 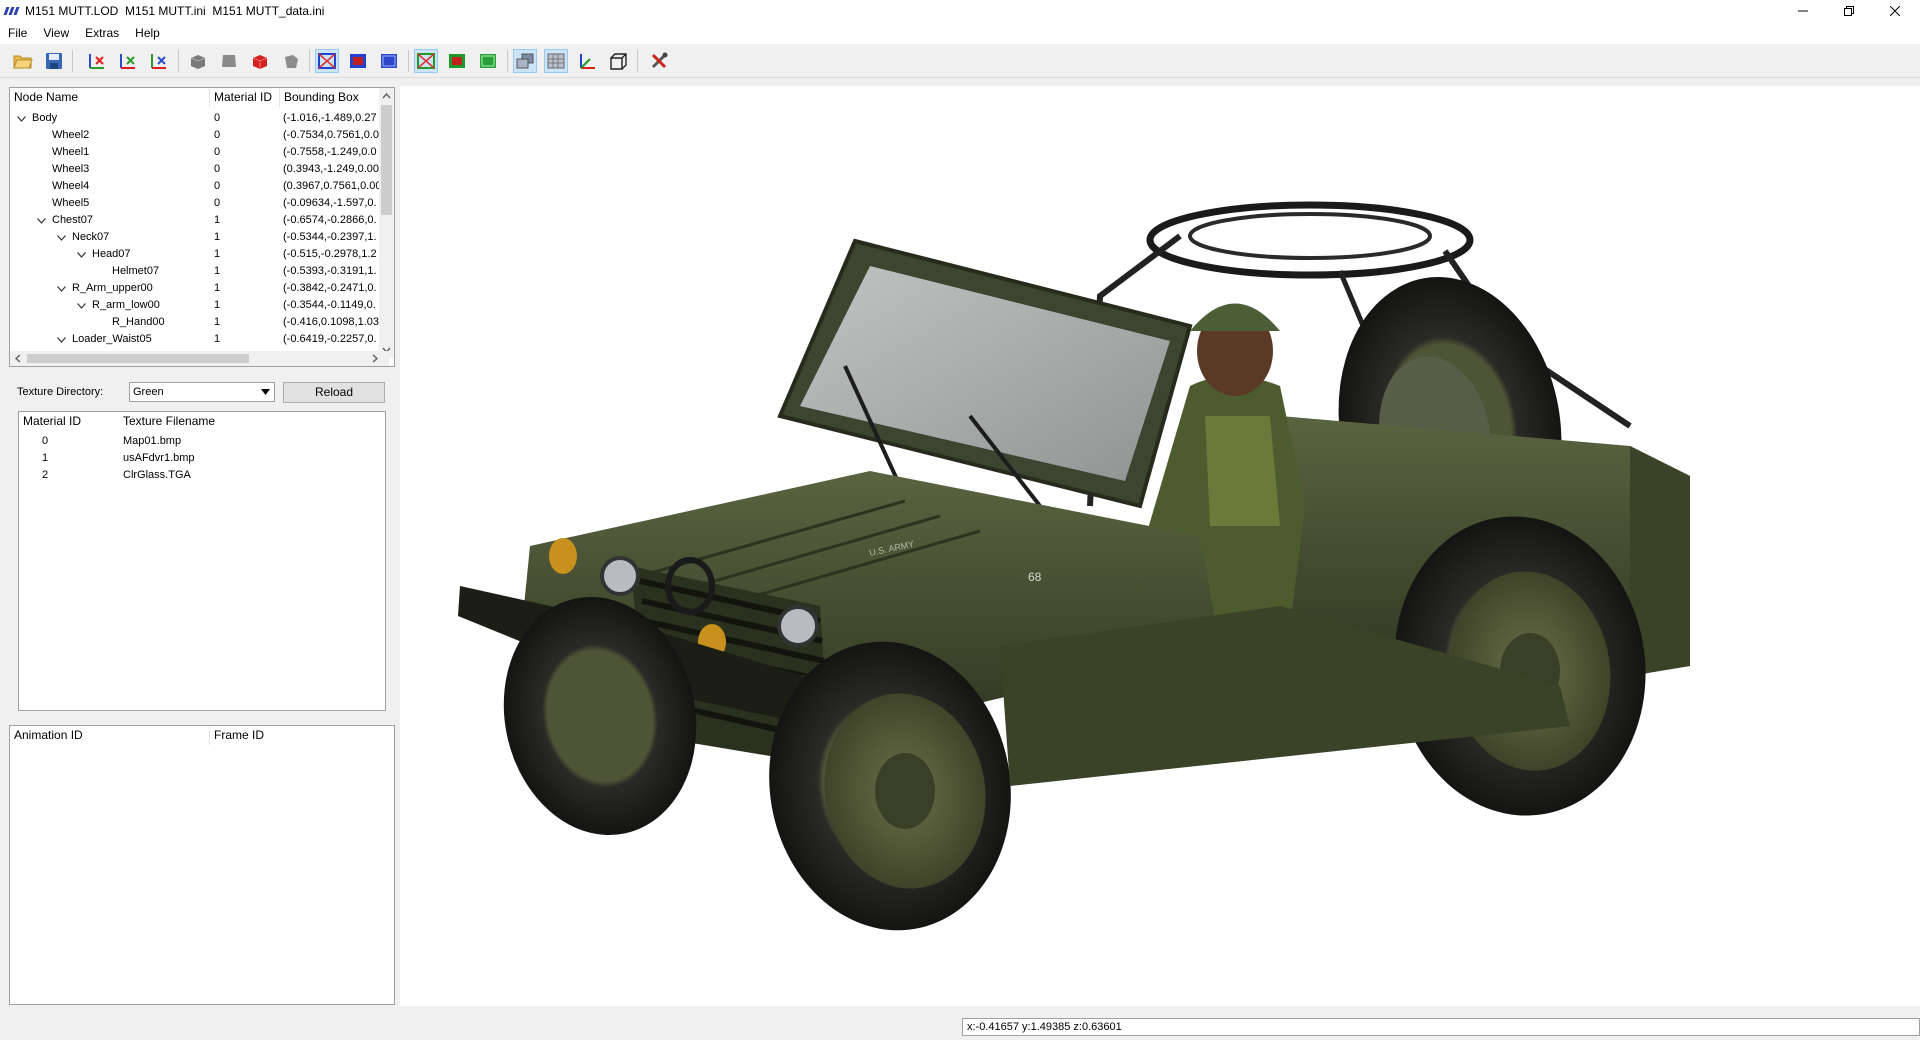 What do you see at coordinates (128, 61) in the screenshot?
I see `rotate-y-icon` at bounding box center [128, 61].